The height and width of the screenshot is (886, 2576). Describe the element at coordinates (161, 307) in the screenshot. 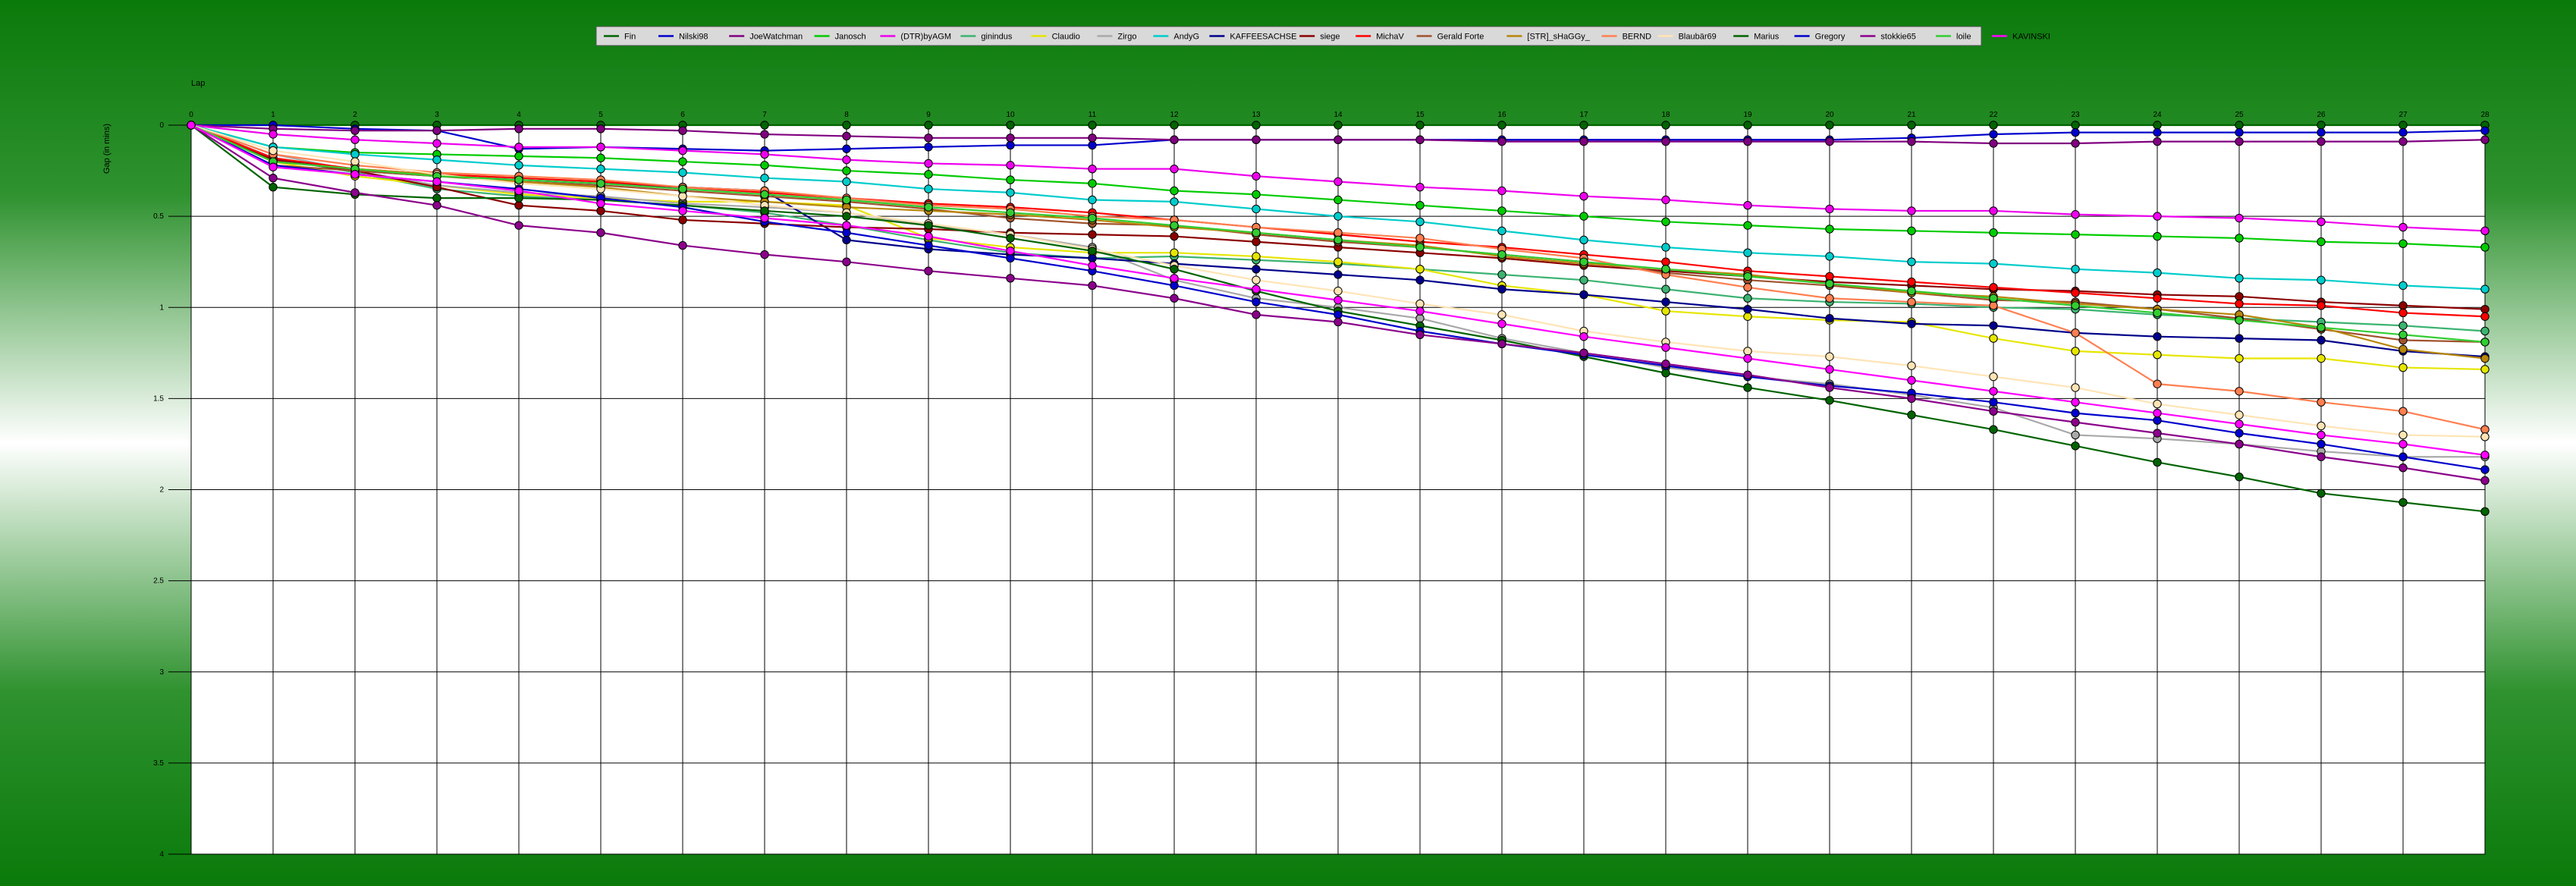

I see `y-tick-label: 1` at that location.